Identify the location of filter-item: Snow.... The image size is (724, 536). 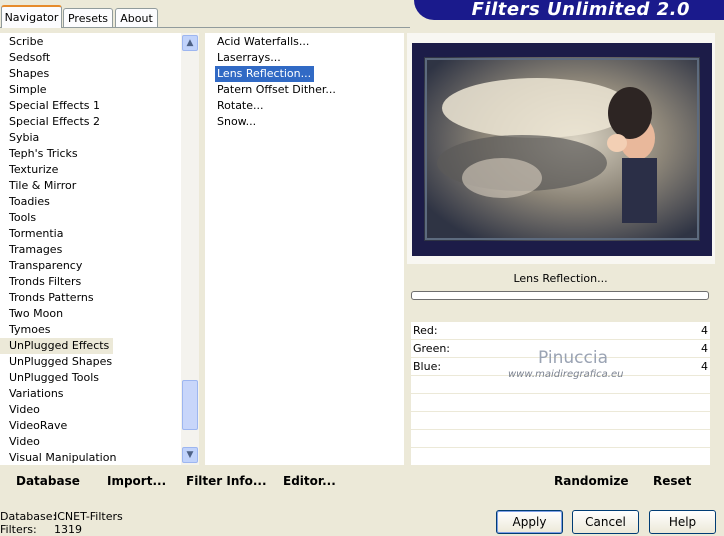
(237, 122).